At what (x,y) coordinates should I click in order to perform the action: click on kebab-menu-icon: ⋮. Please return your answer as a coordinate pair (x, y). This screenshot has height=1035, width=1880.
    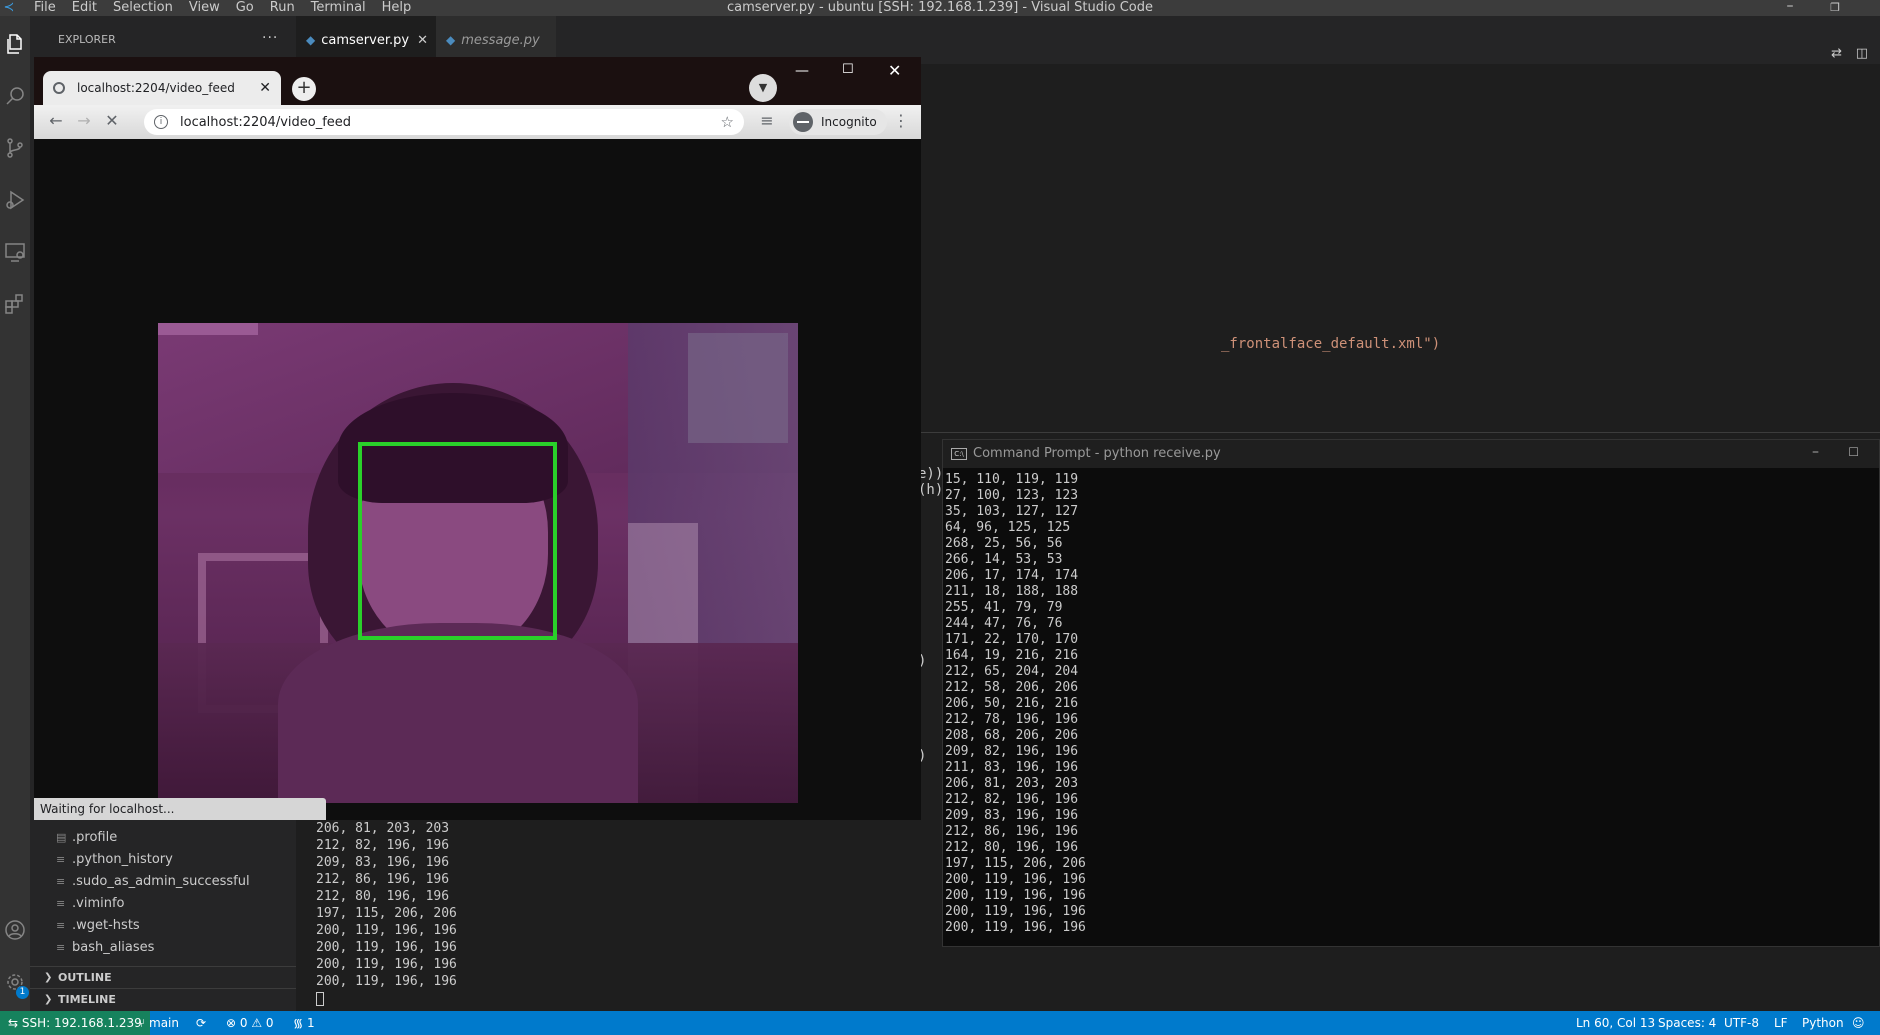
    Looking at the image, I should click on (901, 121).